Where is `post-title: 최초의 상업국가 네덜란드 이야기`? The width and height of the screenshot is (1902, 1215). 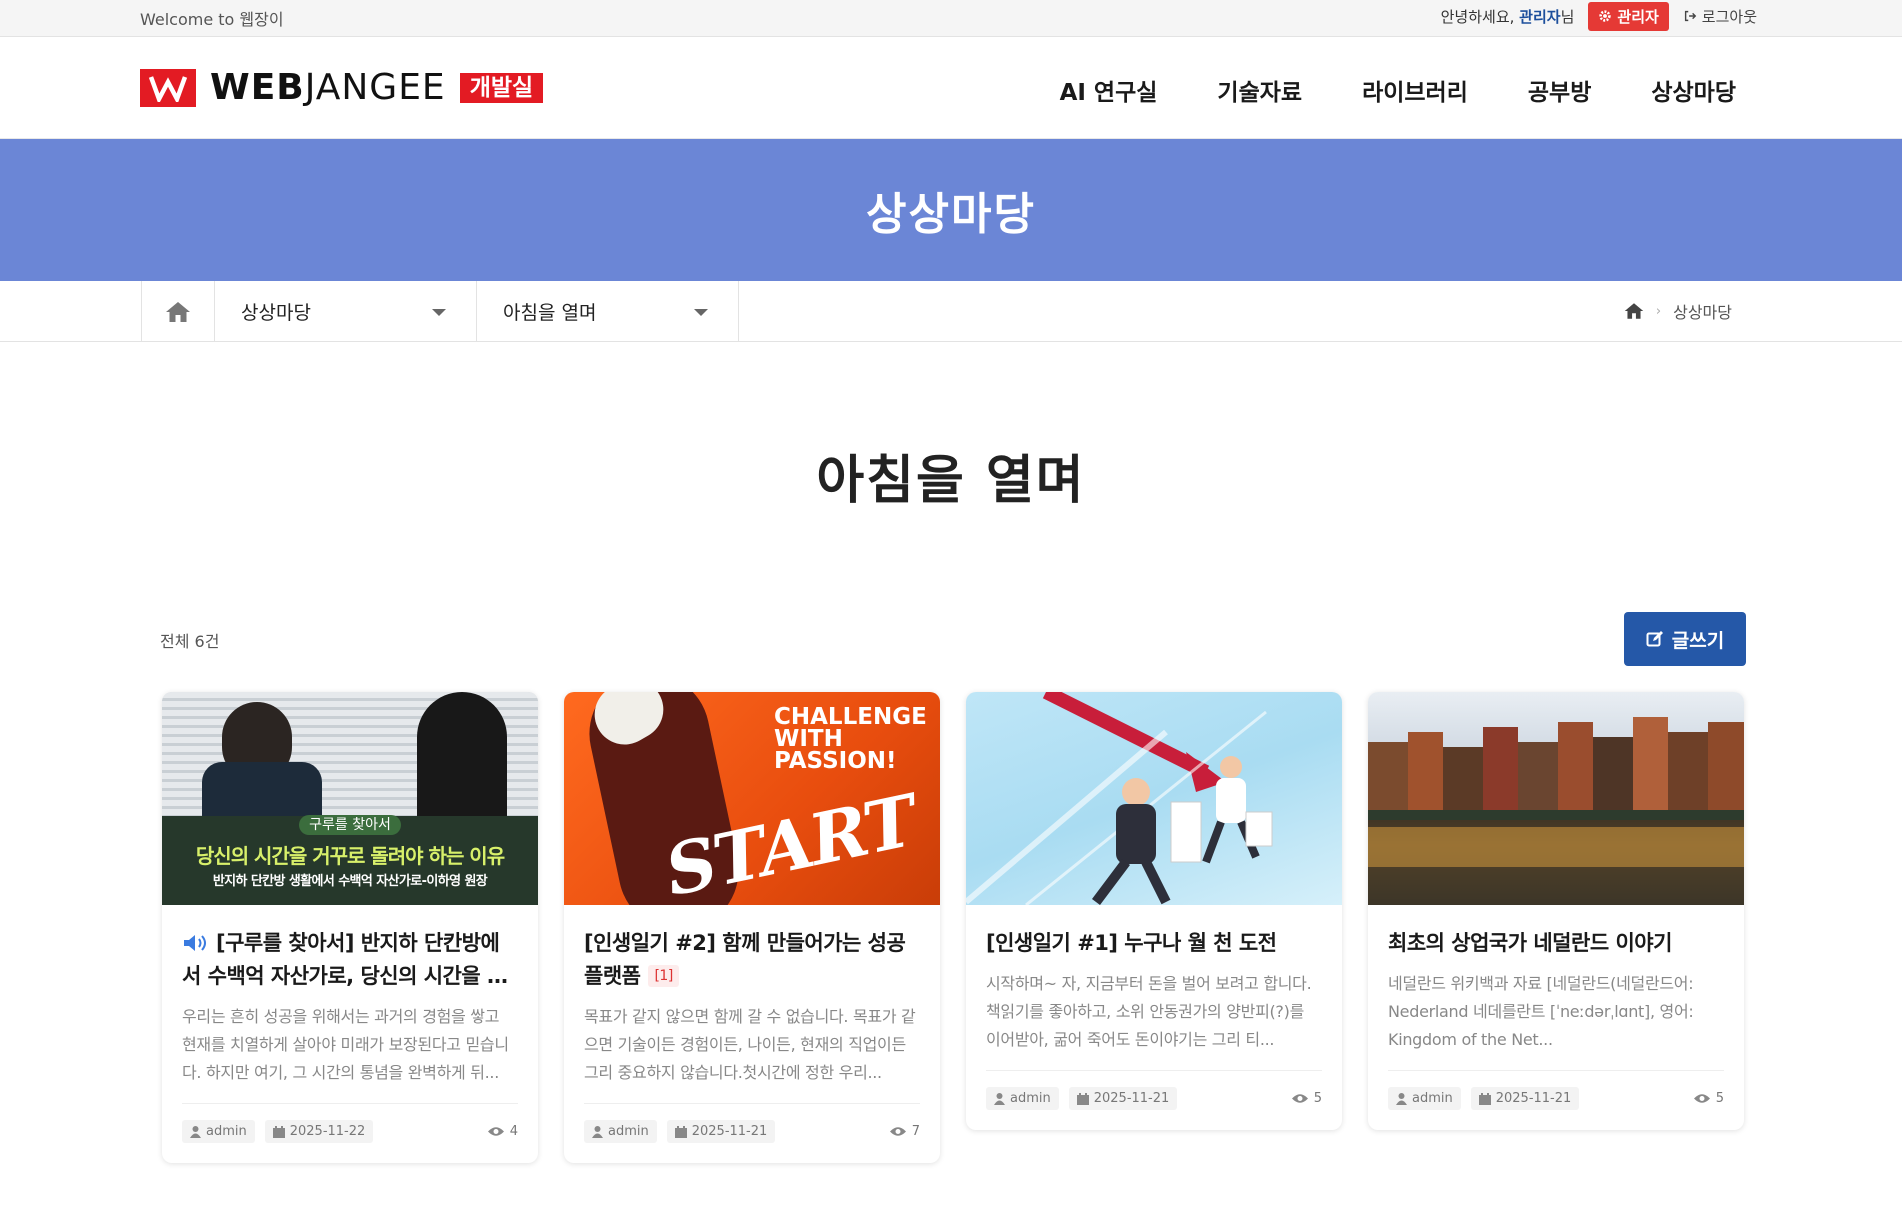
post-title: 최초의 상업국가 네덜란드 이야기 is located at coordinates (1556, 943).